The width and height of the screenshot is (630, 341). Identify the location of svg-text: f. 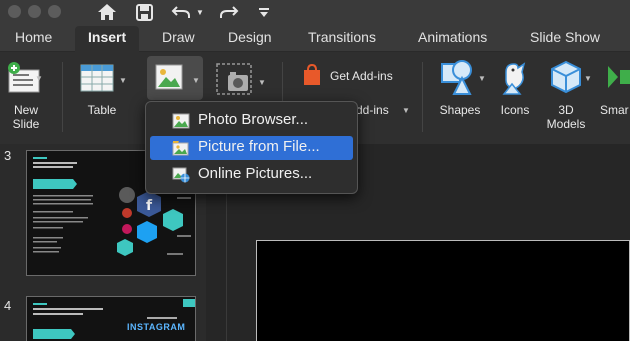
(149, 206).